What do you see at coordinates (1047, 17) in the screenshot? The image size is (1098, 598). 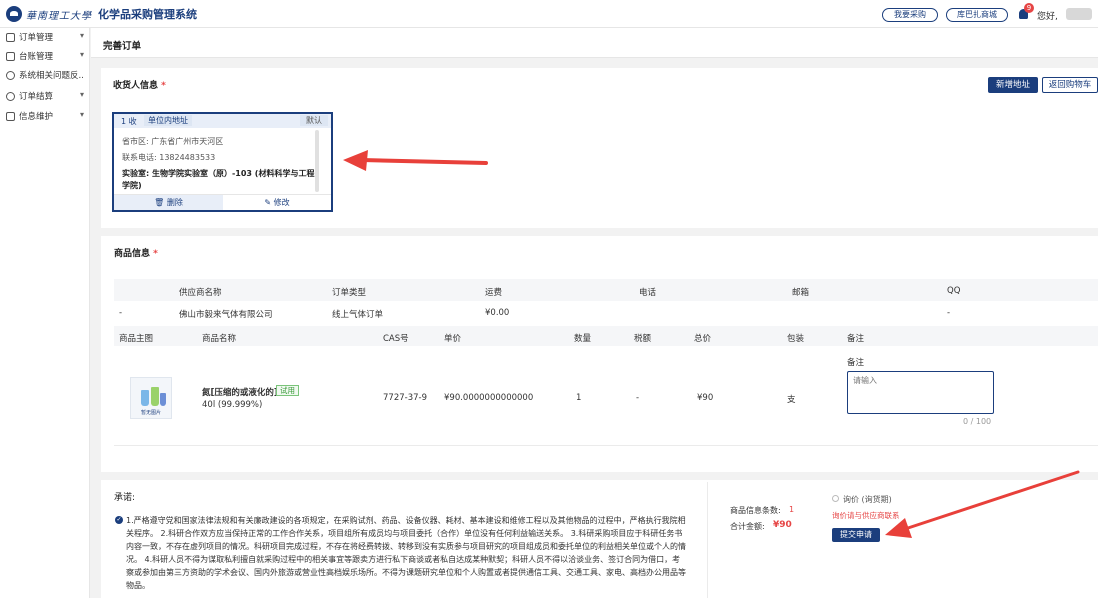 I see `greeting-text: 您好,` at bounding box center [1047, 17].